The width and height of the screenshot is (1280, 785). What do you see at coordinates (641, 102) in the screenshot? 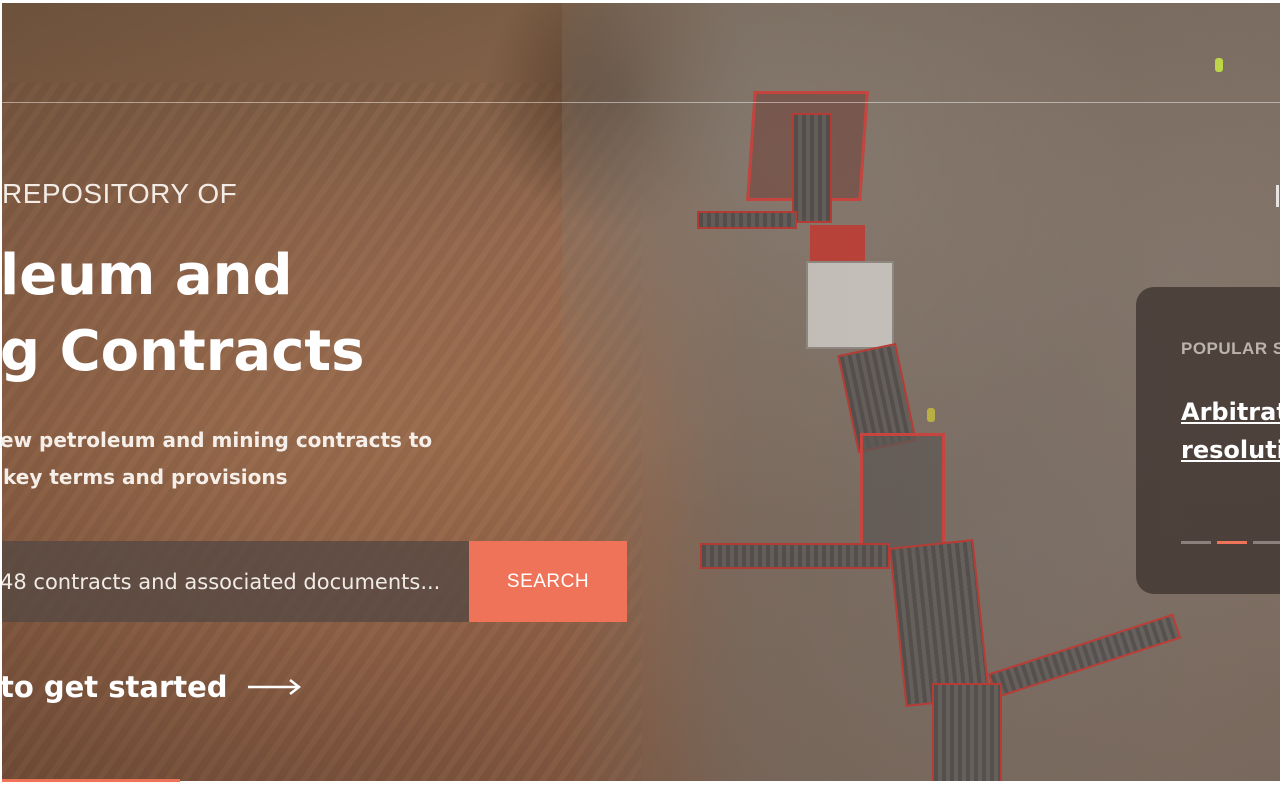
I see `header-divider` at bounding box center [641, 102].